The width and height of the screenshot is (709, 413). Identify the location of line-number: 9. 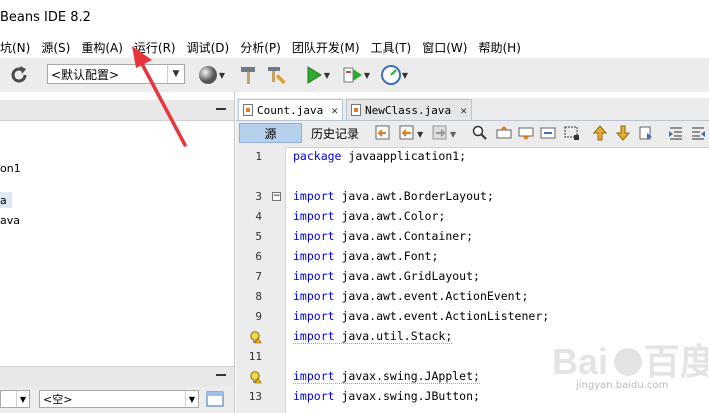
(258, 316).